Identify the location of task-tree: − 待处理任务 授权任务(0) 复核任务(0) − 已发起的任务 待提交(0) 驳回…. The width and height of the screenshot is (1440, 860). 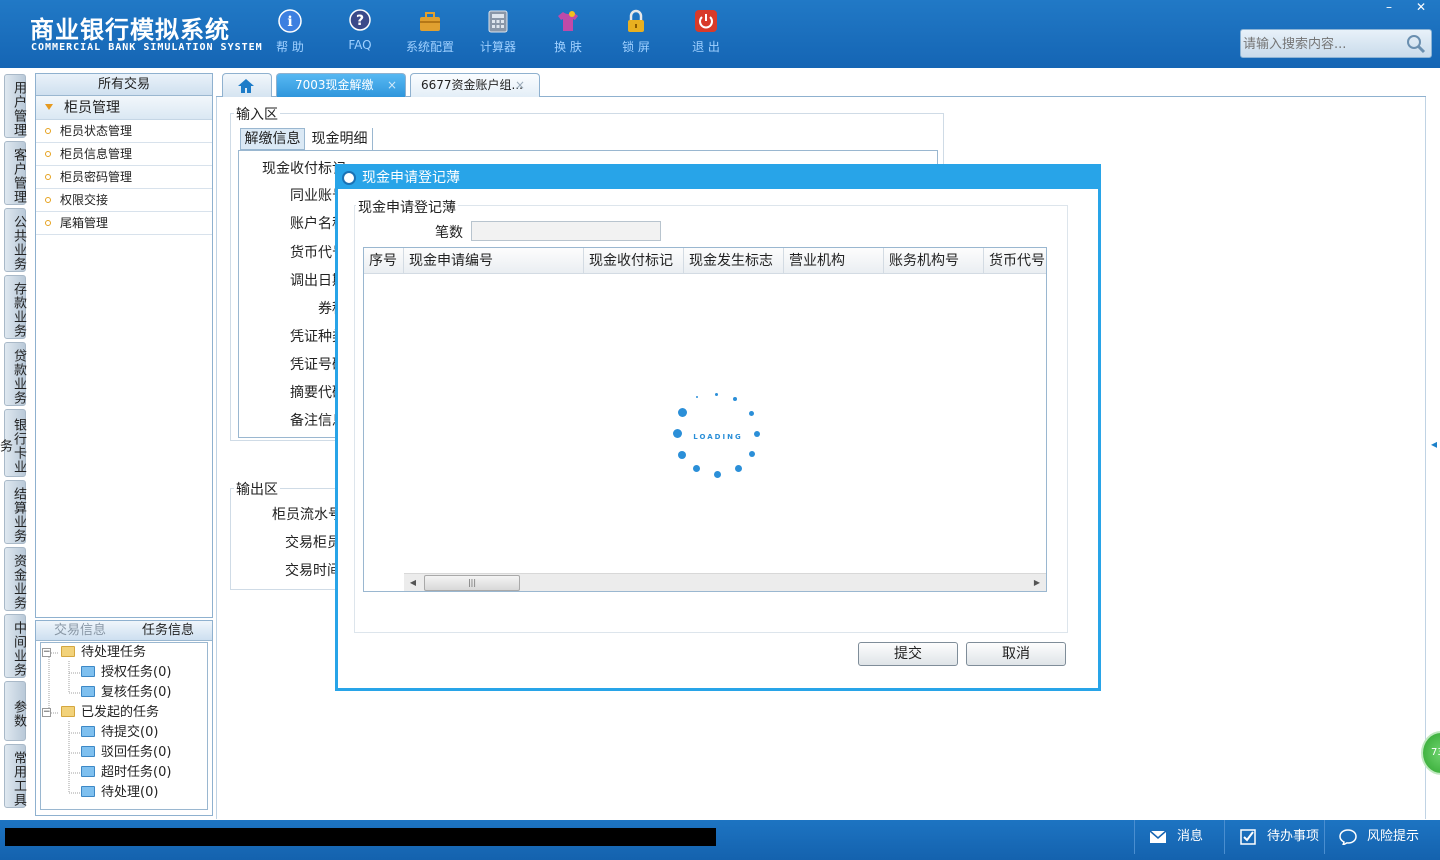
(124, 726).